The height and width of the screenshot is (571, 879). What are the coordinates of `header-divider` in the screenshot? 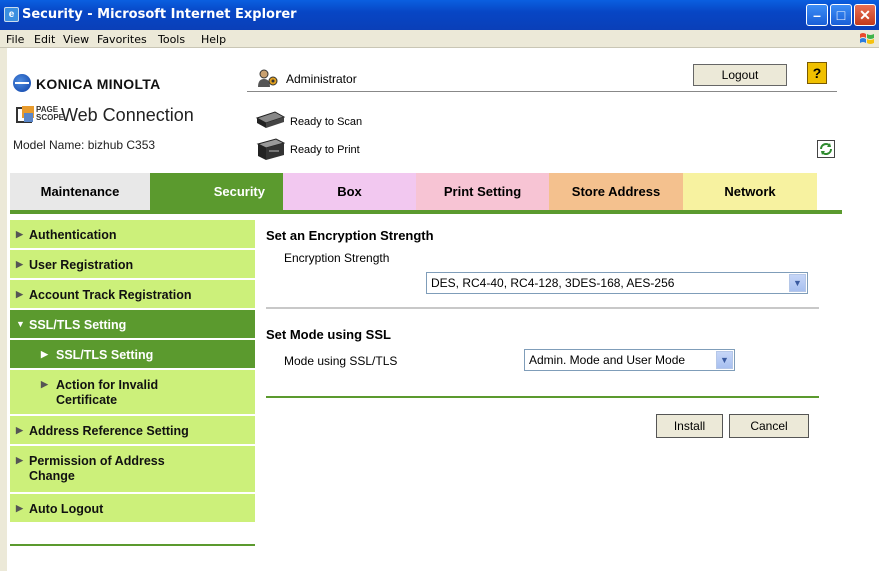 It's located at (542, 91).